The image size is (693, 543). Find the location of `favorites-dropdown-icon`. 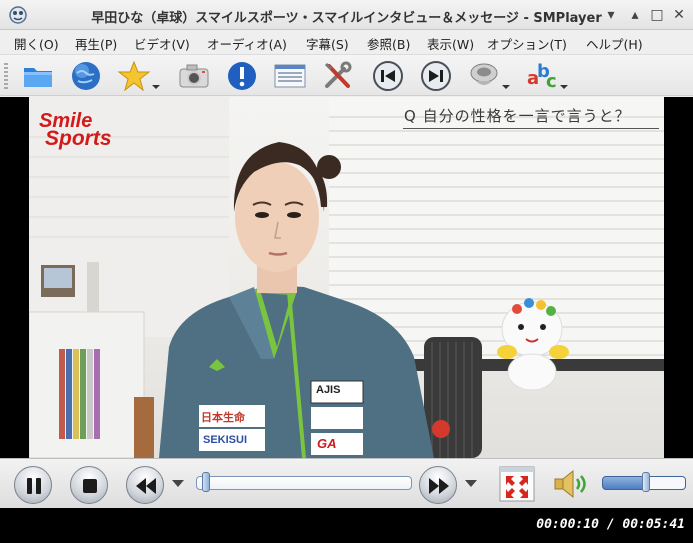

favorites-dropdown-icon is located at coordinates (156, 87).